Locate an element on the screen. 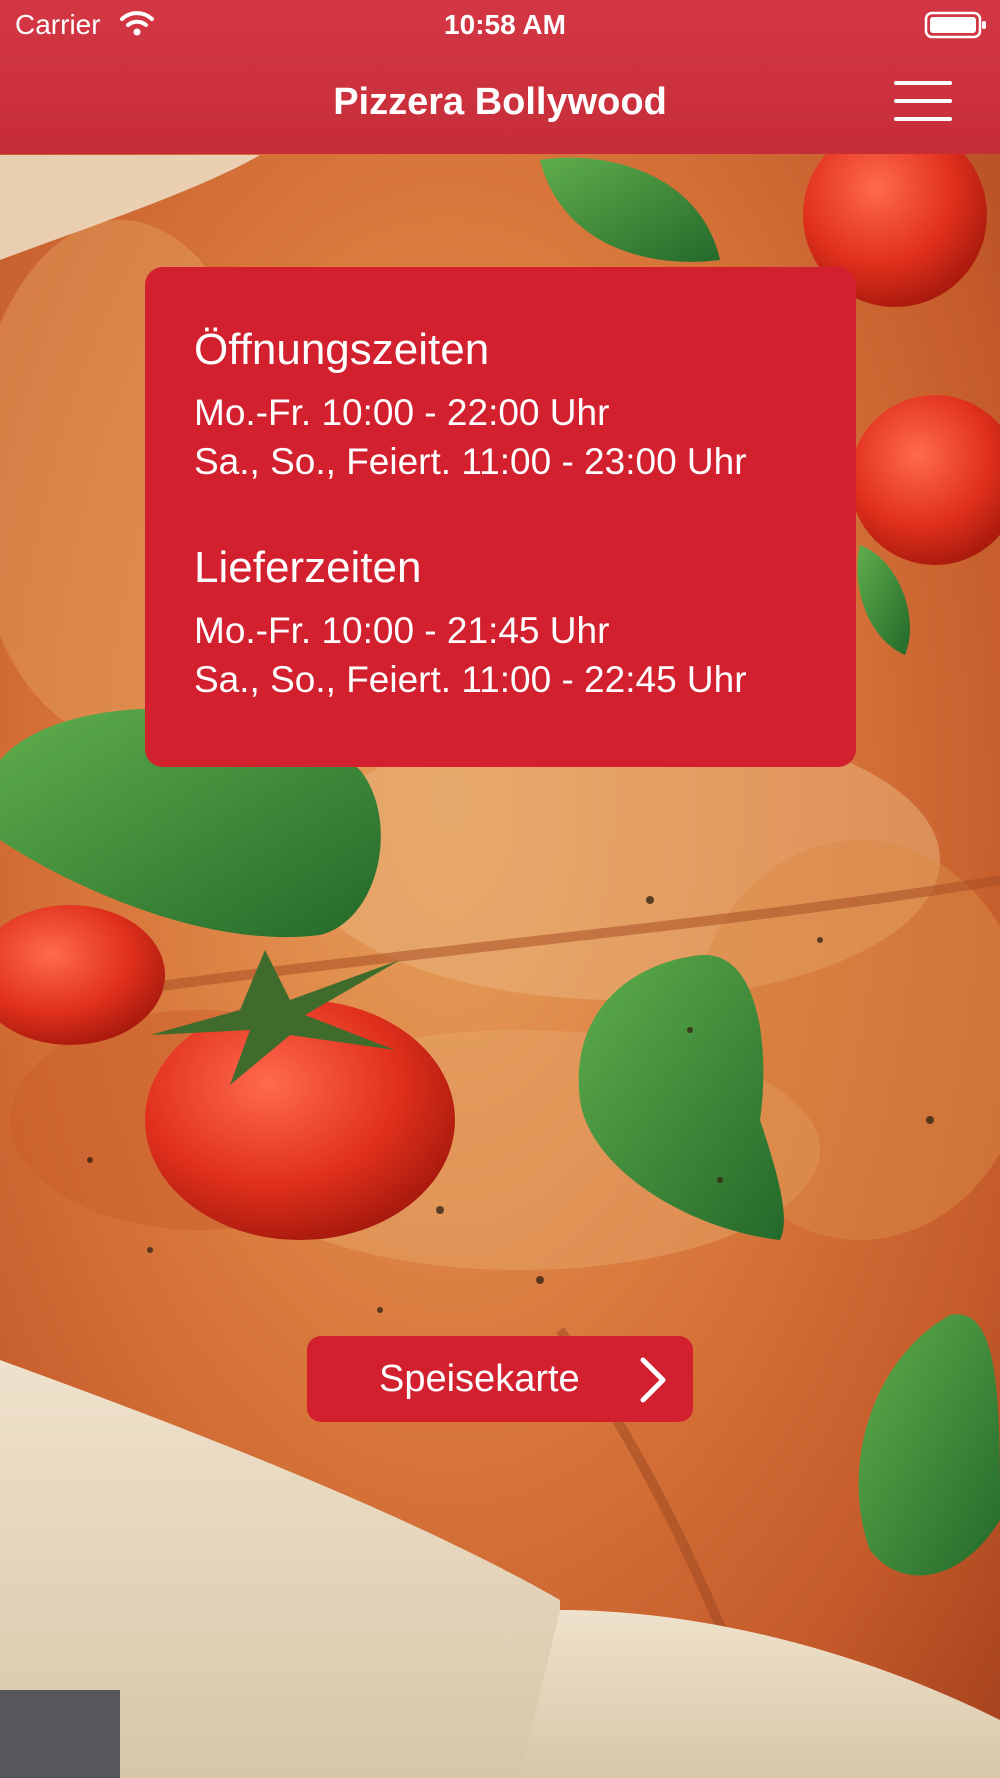 This screenshot has height=1778, width=1000. delivery-hours-weekend: Sa., So., Feiert. 11:00 - 22:45 Uhr is located at coordinates (470, 679).